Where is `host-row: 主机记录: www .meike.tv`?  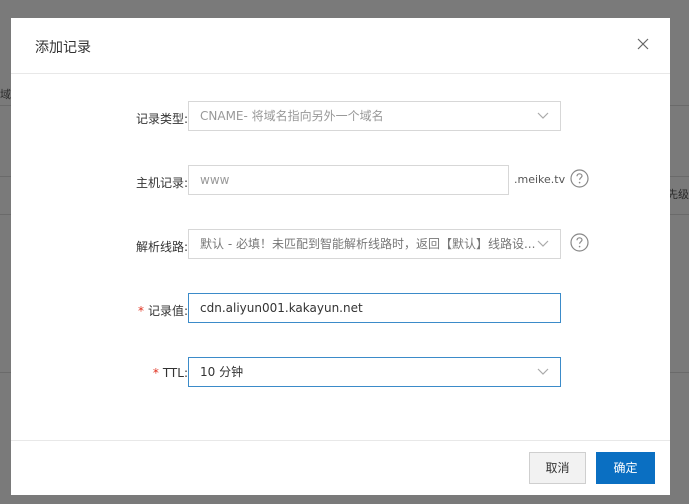 host-row: 主机记录: www .meike.tv is located at coordinates (340, 181).